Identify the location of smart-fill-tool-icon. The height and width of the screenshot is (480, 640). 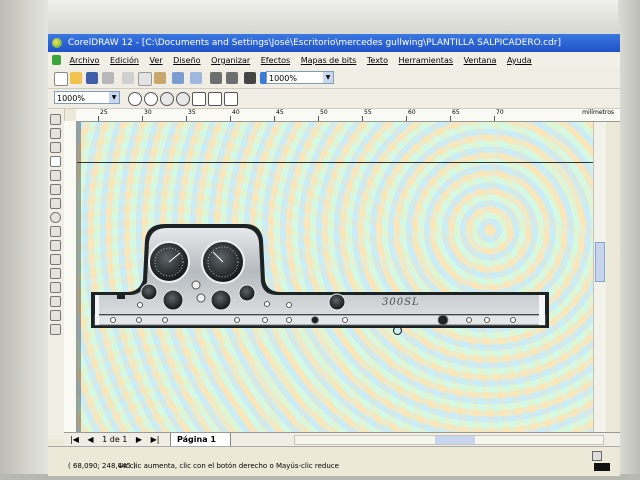
(55, 189).